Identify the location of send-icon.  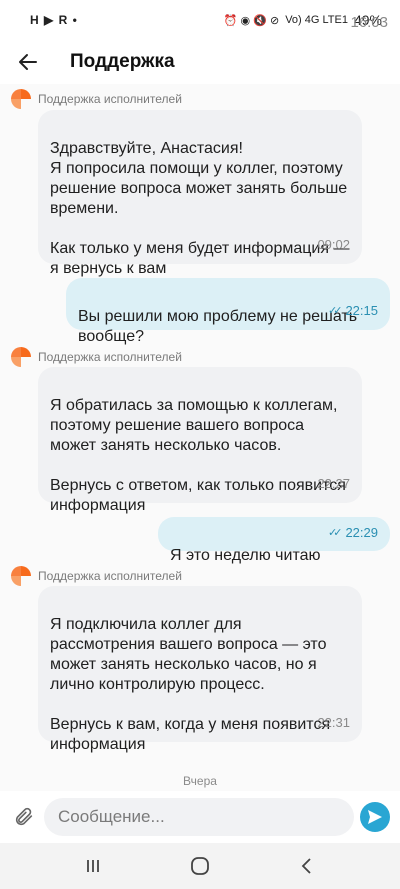
(375, 817).